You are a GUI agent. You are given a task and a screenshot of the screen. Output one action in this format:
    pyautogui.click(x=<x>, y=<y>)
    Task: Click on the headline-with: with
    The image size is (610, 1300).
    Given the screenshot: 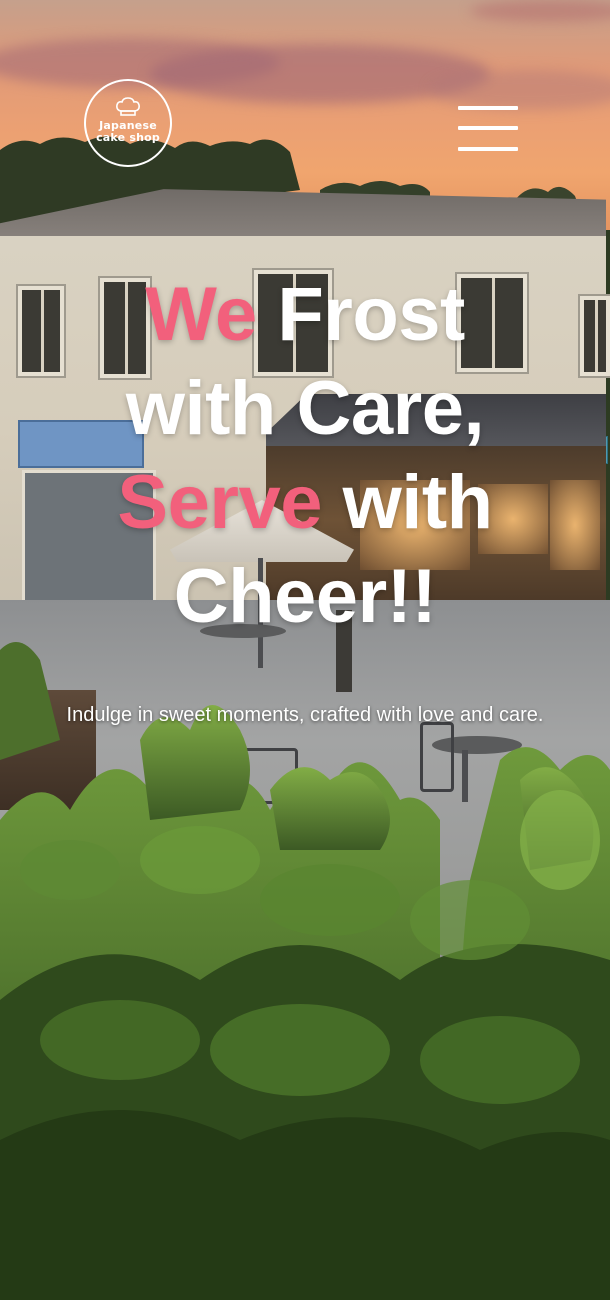 What is the action you would take?
    pyautogui.click(x=407, y=502)
    